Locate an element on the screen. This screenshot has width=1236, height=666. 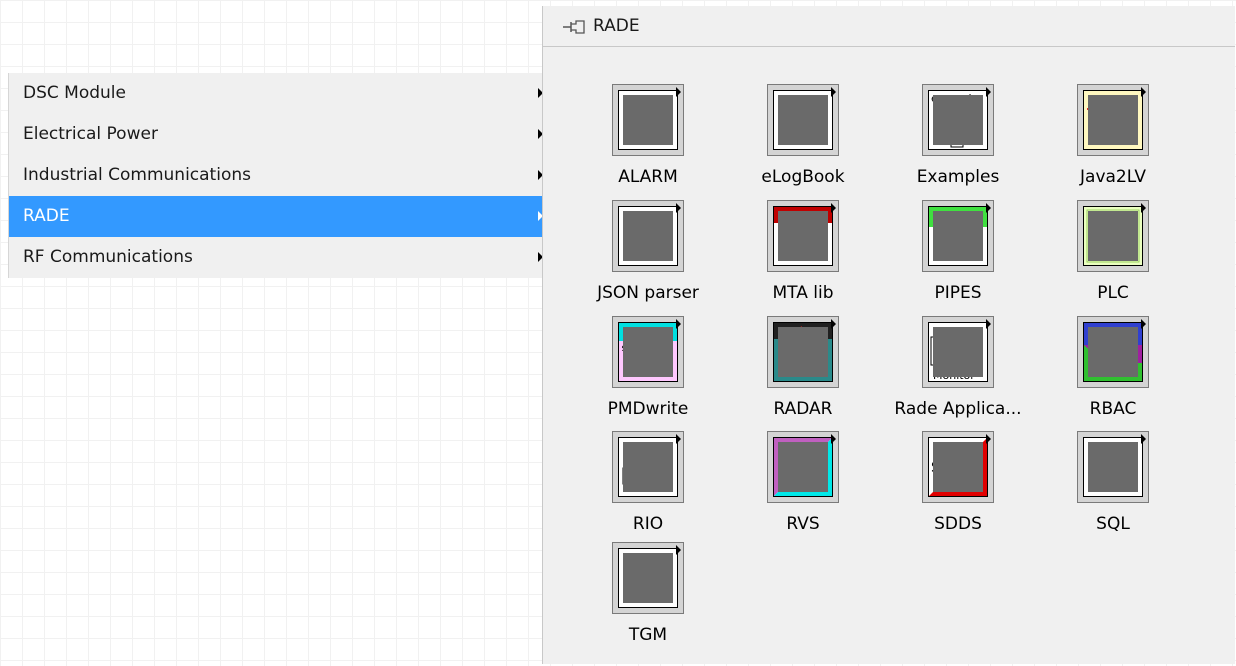
palette-header: RADE is located at coordinates (889, 26).